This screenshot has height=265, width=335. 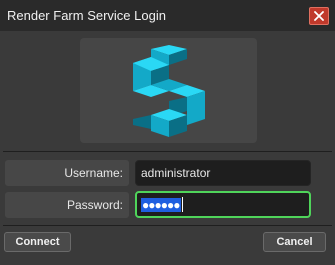 I want to click on close-icon, so click(x=319, y=16).